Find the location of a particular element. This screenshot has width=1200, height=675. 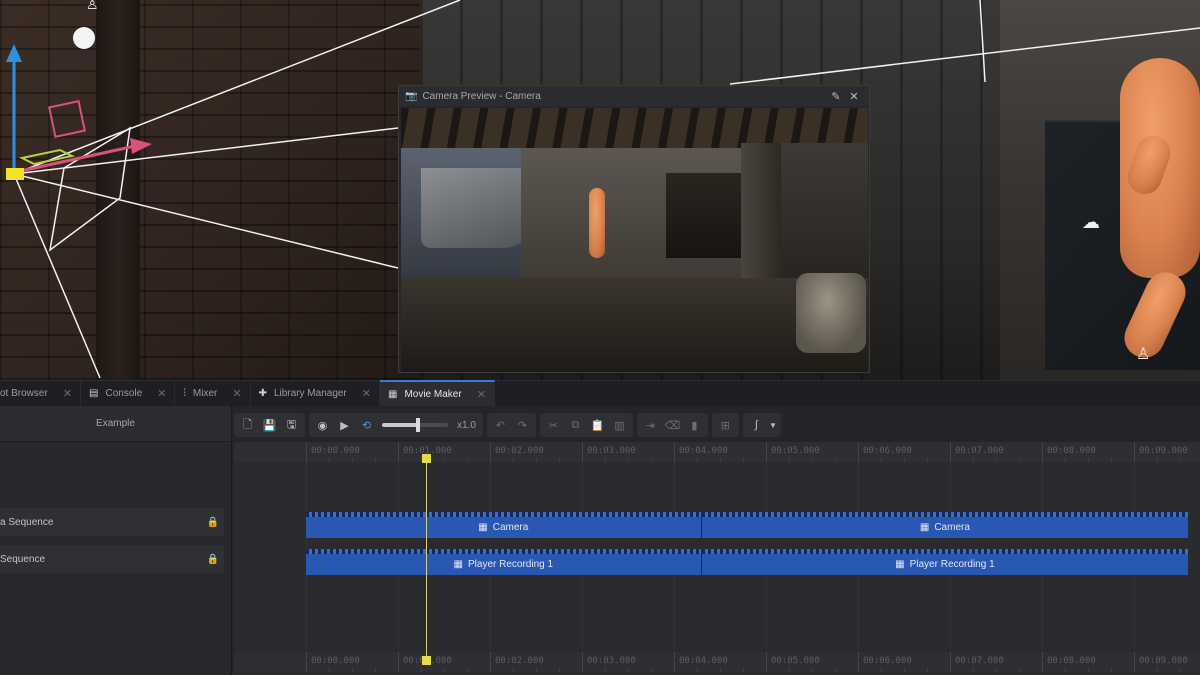

paste-icon: 📋 is located at coordinates (597, 425).